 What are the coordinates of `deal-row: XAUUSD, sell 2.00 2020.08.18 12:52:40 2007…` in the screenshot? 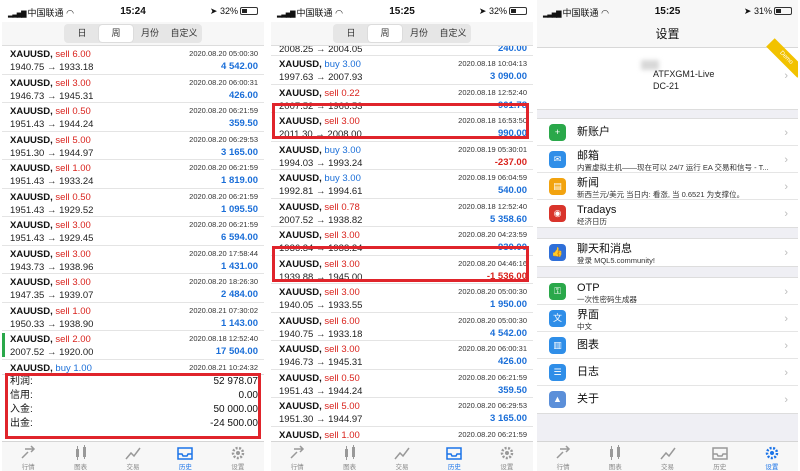 It's located at (133, 345).